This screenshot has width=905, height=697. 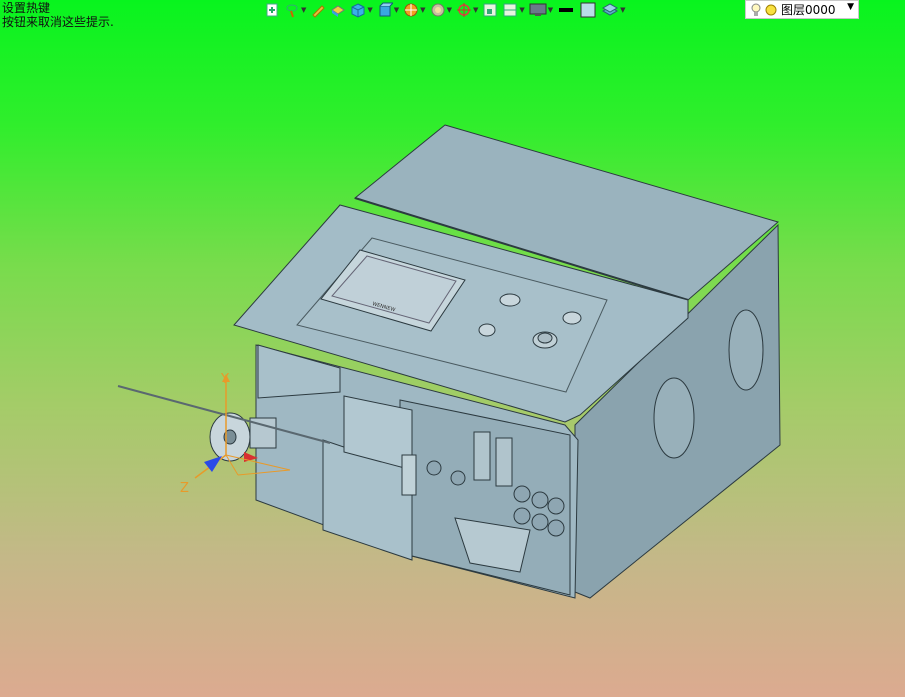 What do you see at coordinates (674, 418) in the screenshot?
I see `side-hole-lower` at bounding box center [674, 418].